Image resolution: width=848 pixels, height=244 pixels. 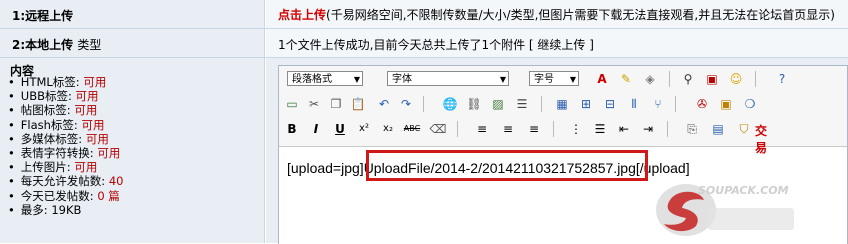 What do you see at coordinates (498, 104) in the screenshot?
I see `insert-image-icon: ▨` at bounding box center [498, 104].